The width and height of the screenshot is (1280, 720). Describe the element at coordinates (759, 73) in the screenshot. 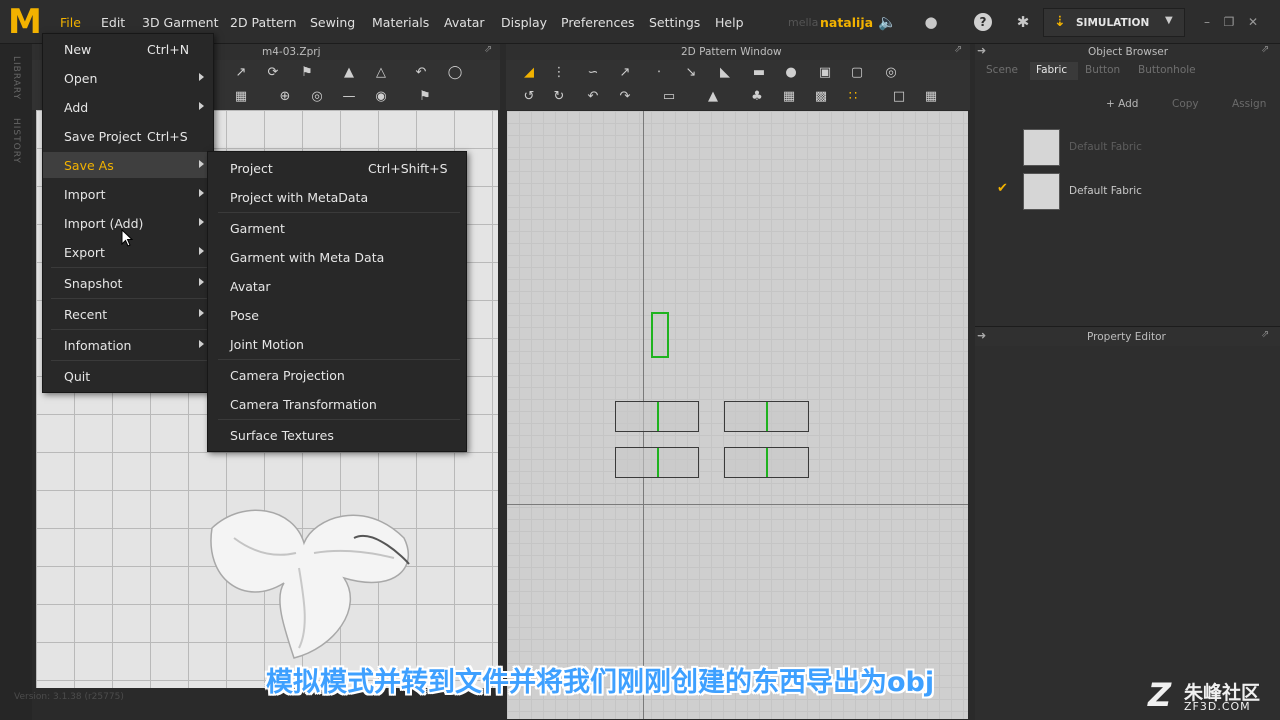

I see `rectangle-icon: ▬` at that location.